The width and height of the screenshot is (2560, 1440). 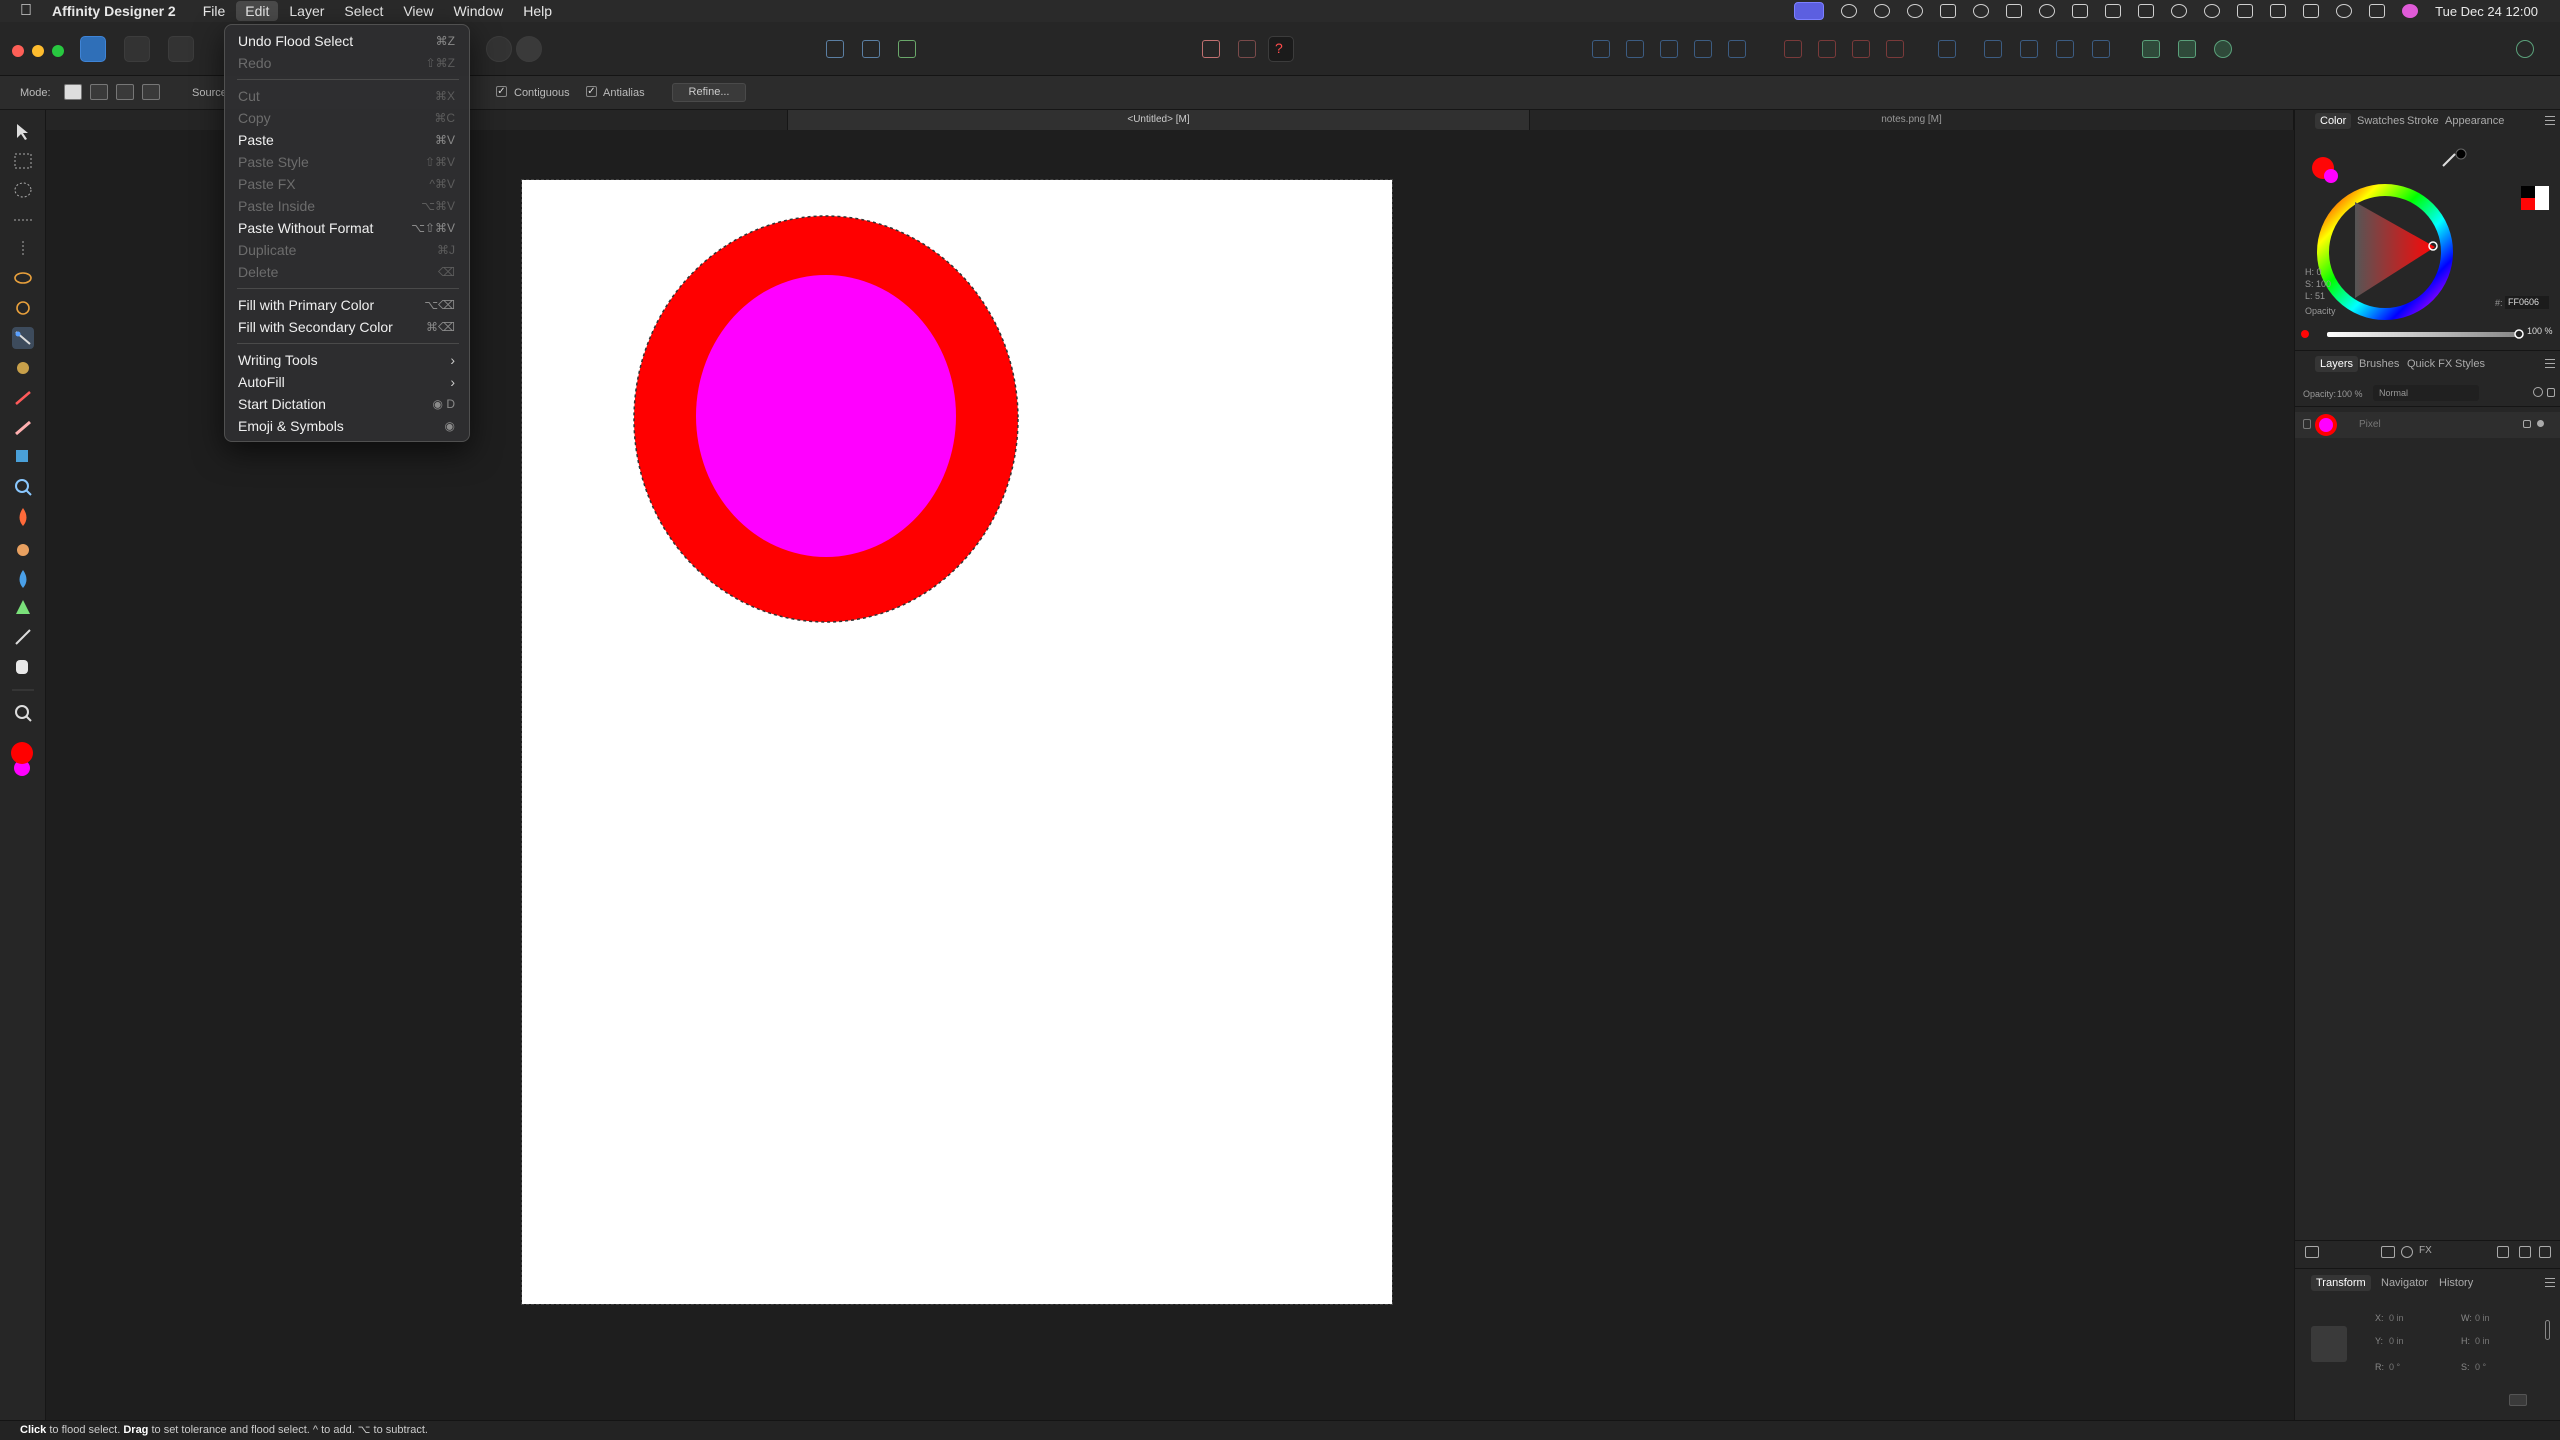 I want to click on burn-tool-icon, so click(x=23, y=517).